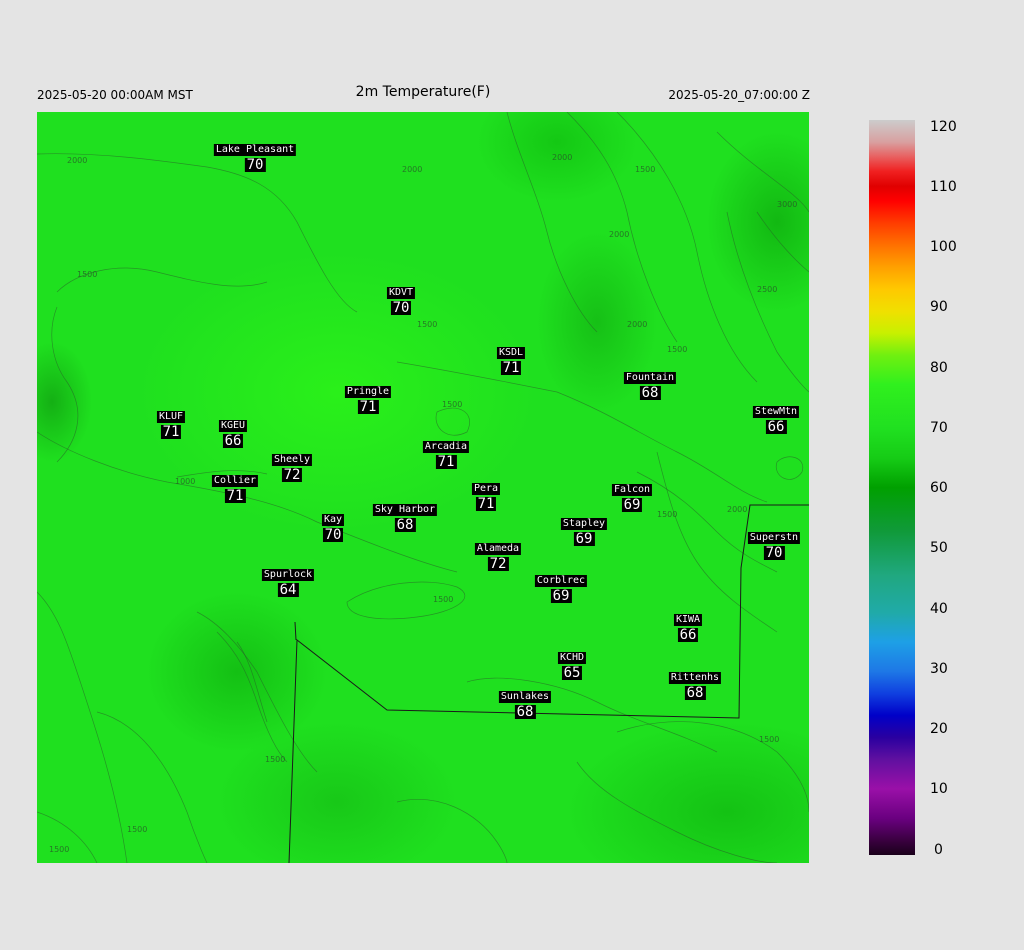  I want to click on station-spurlock: Spurlock 64, so click(288, 581).